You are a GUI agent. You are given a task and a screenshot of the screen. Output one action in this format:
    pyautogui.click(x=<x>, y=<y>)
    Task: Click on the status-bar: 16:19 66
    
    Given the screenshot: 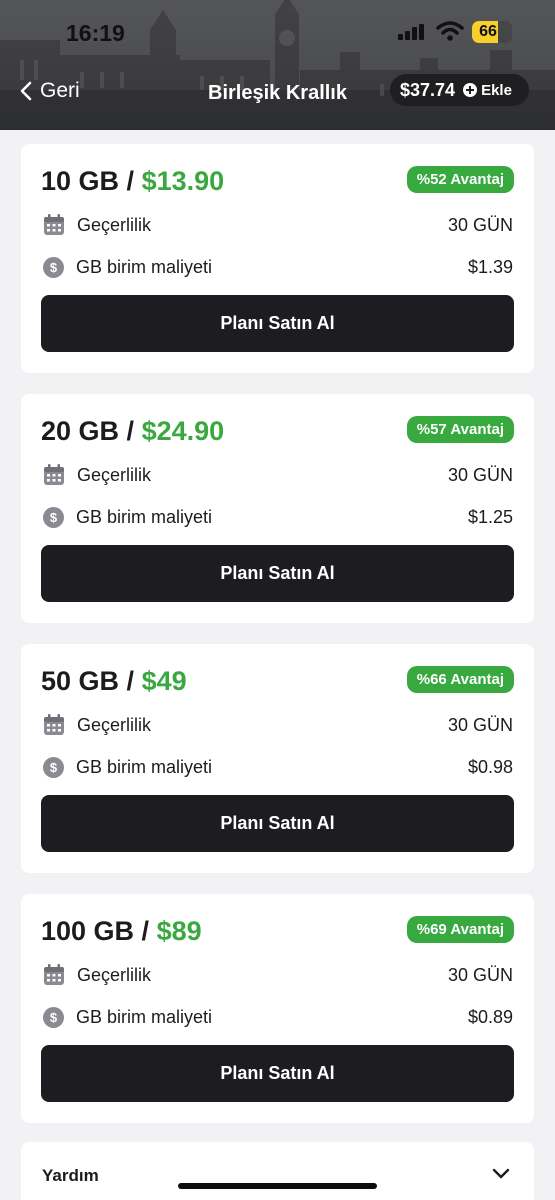 What is the action you would take?
    pyautogui.click(x=277, y=30)
    